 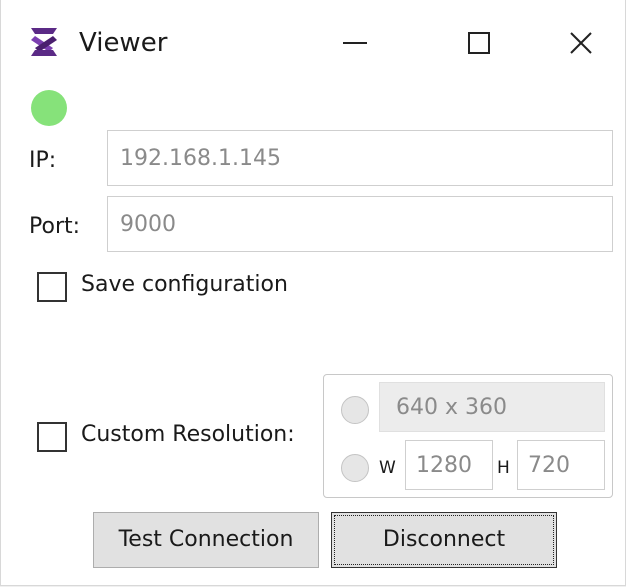 I want to click on preset-resolution-radio, so click(x=355, y=410).